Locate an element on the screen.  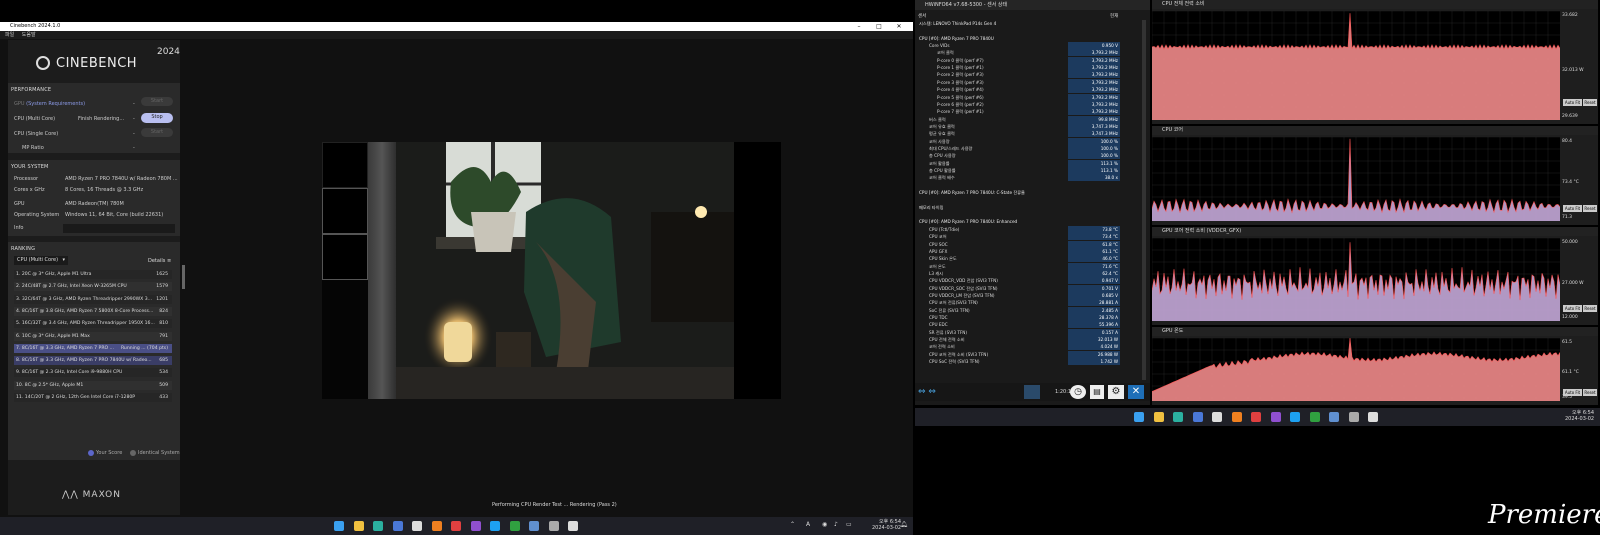
taskbar-clock-2: 오후 6:54 2024-03-02 is located at coordinates (1579, 415).